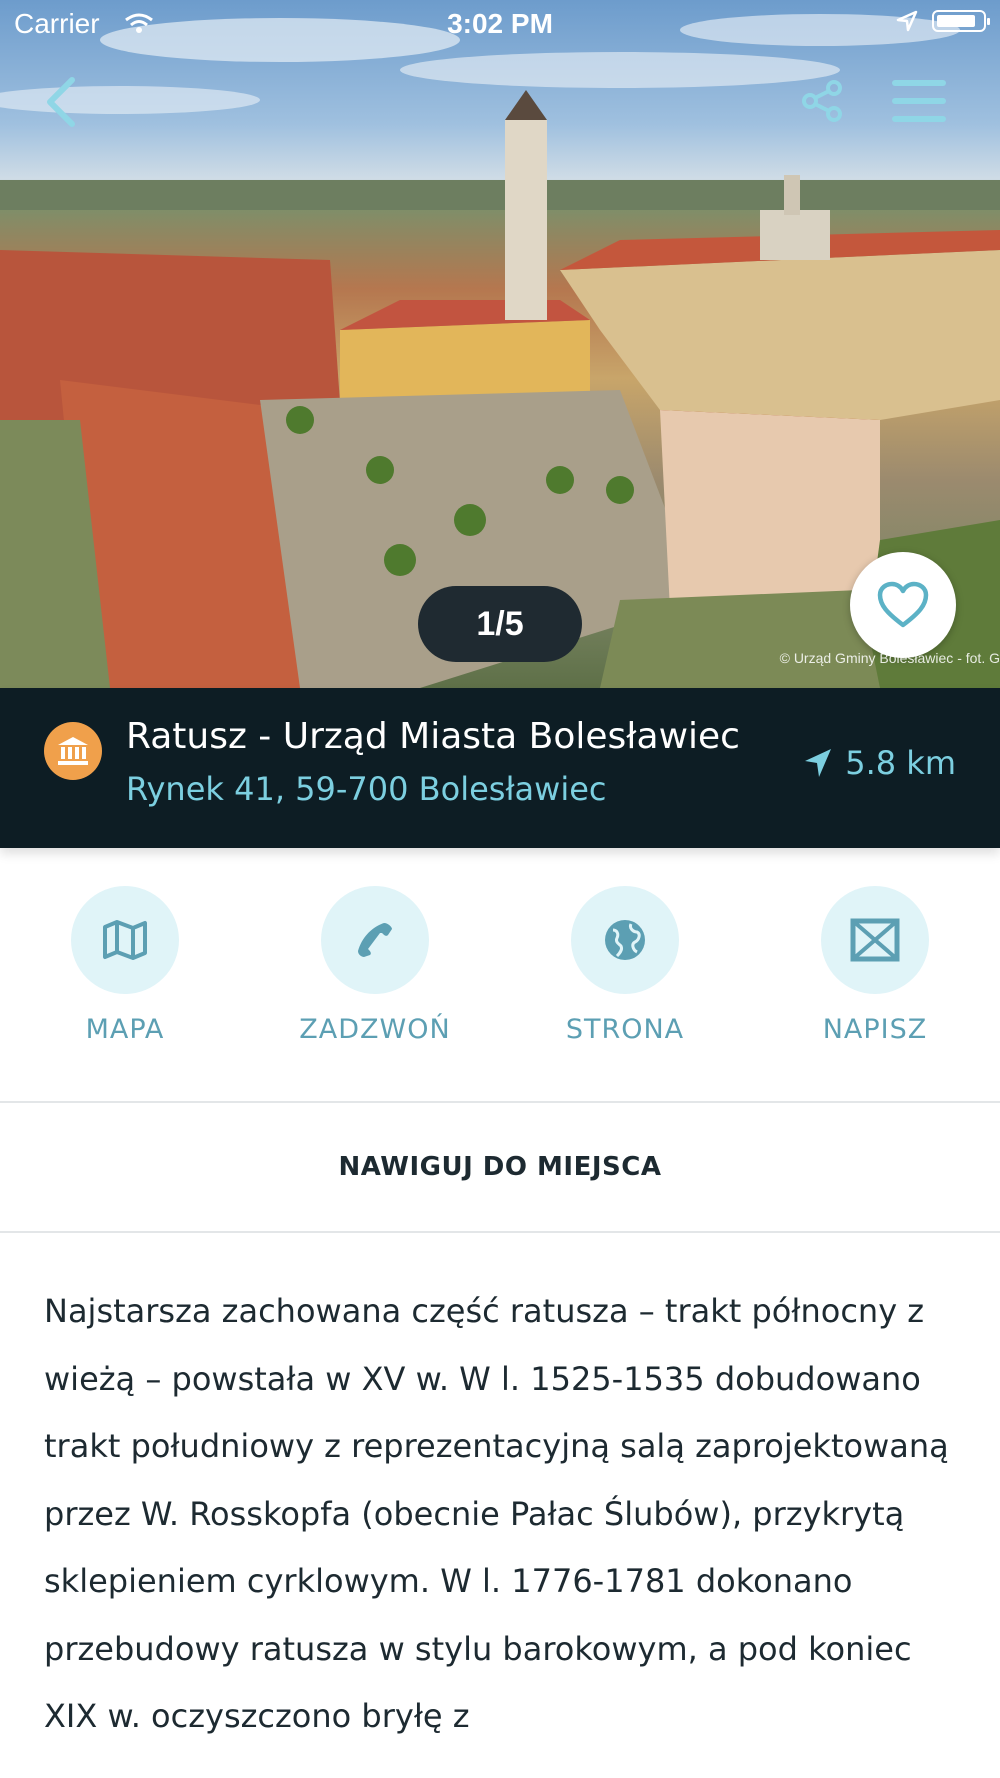 The image size is (1000, 1778). I want to click on museum-icon, so click(73, 751).